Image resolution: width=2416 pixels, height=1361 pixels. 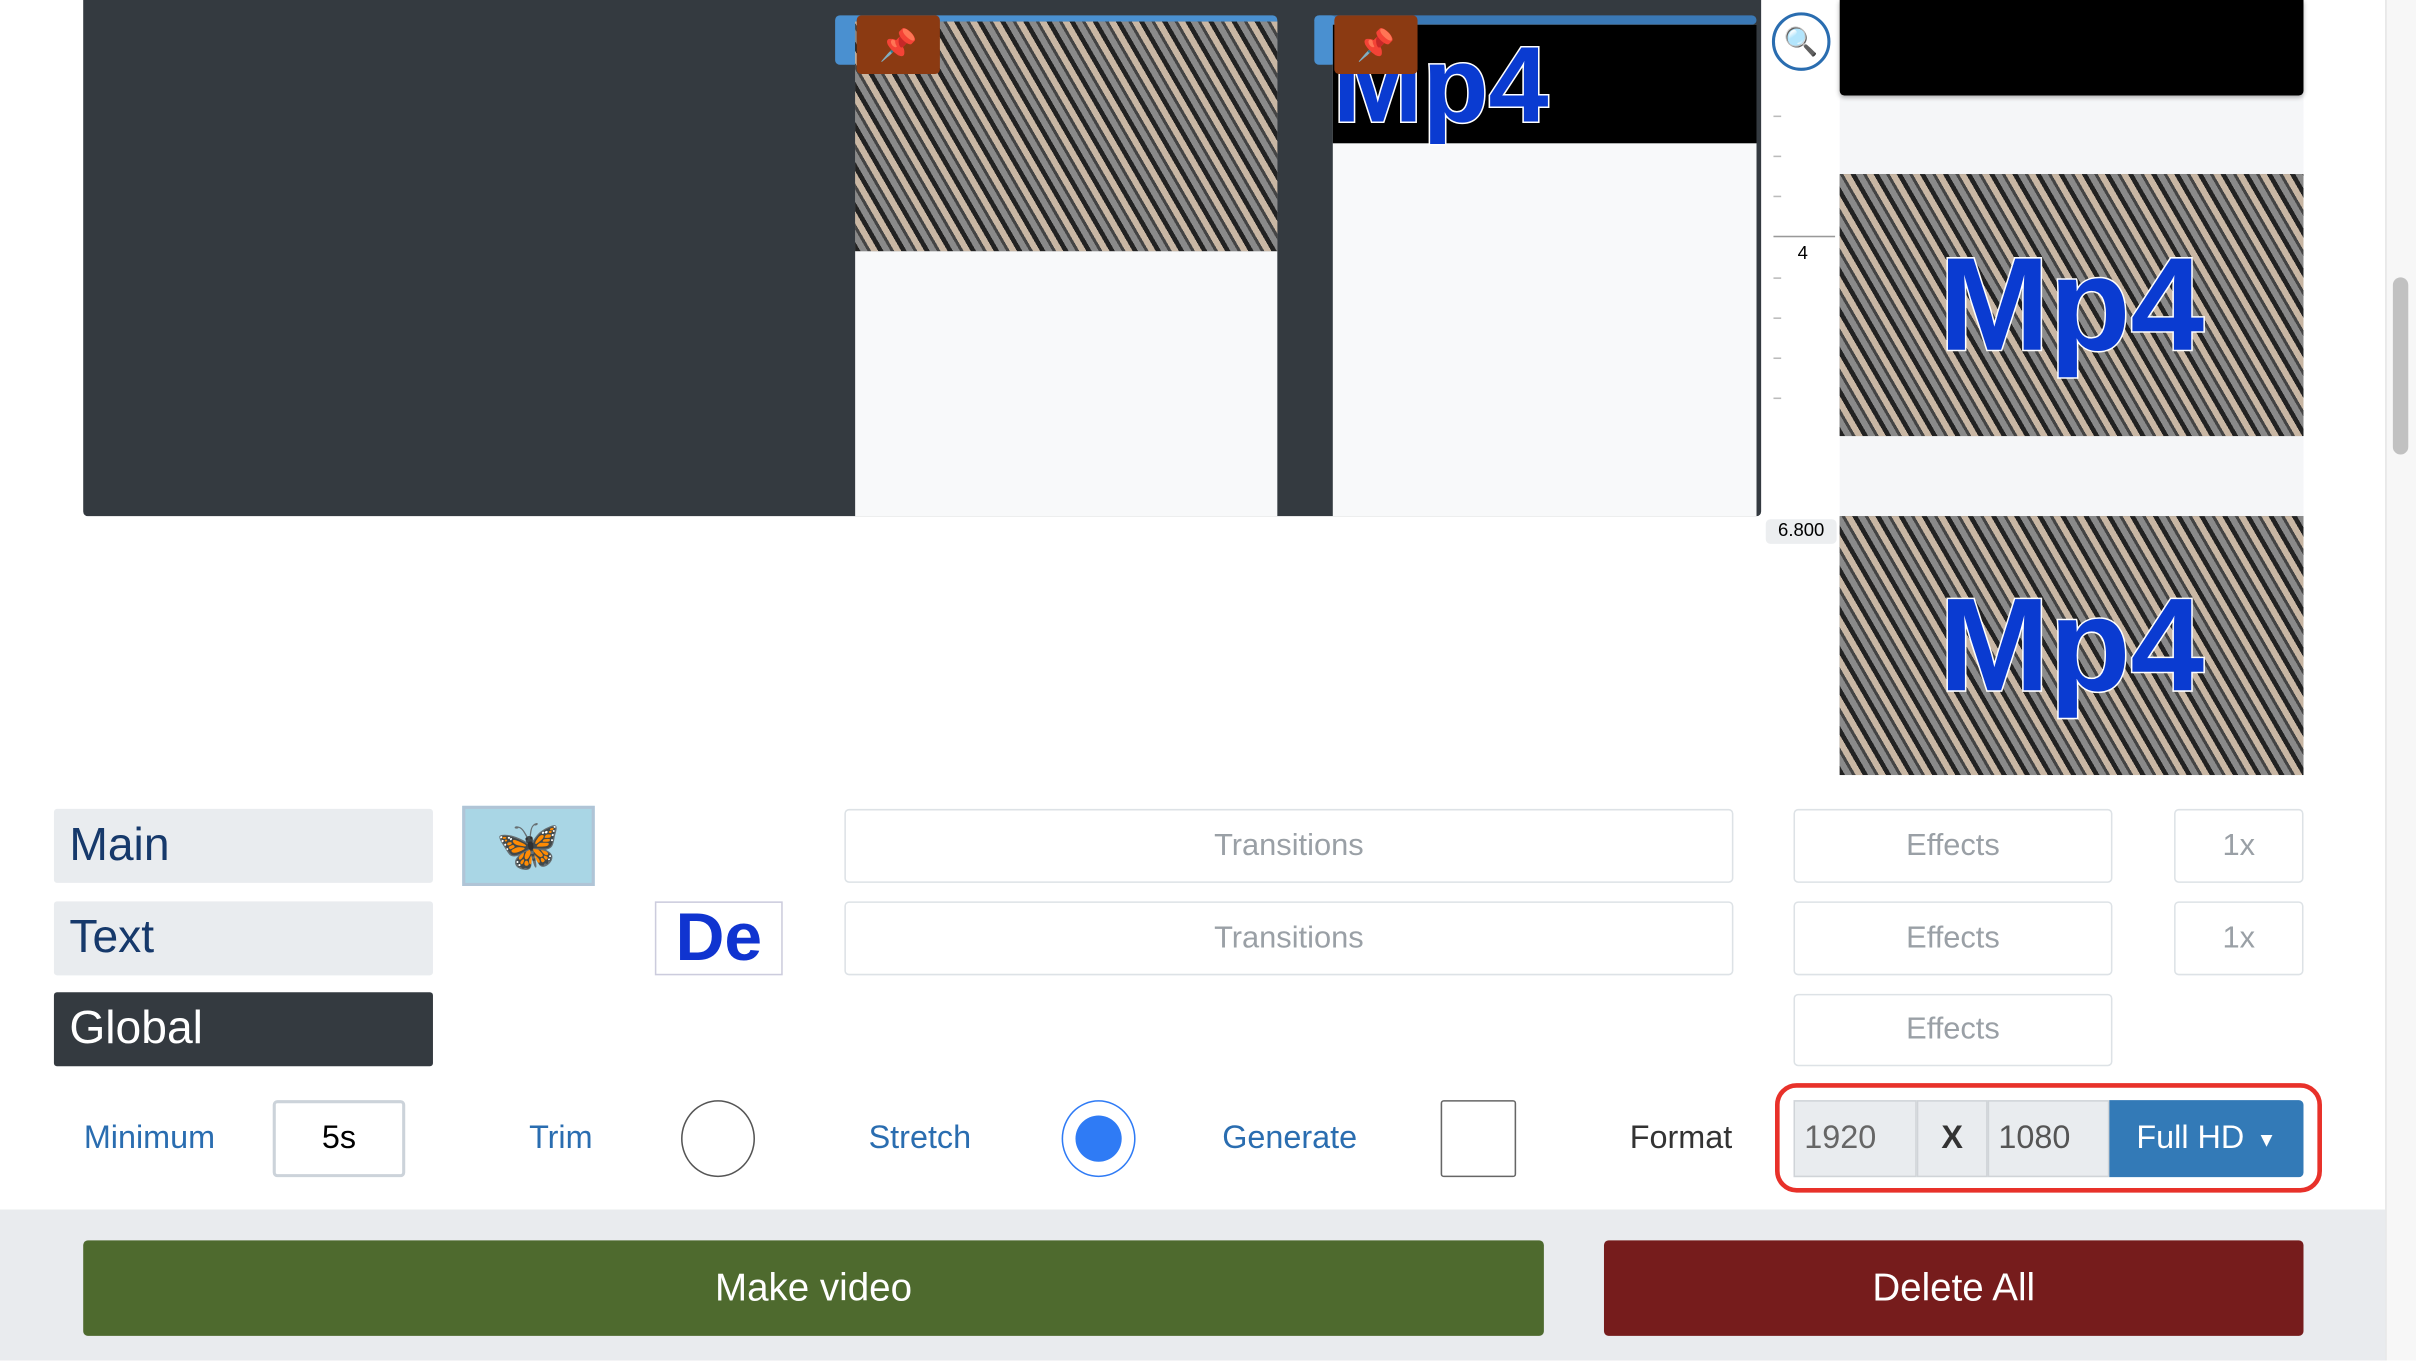 What do you see at coordinates (1681, 1138) in the screenshot?
I see `format-label: Format` at bounding box center [1681, 1138].